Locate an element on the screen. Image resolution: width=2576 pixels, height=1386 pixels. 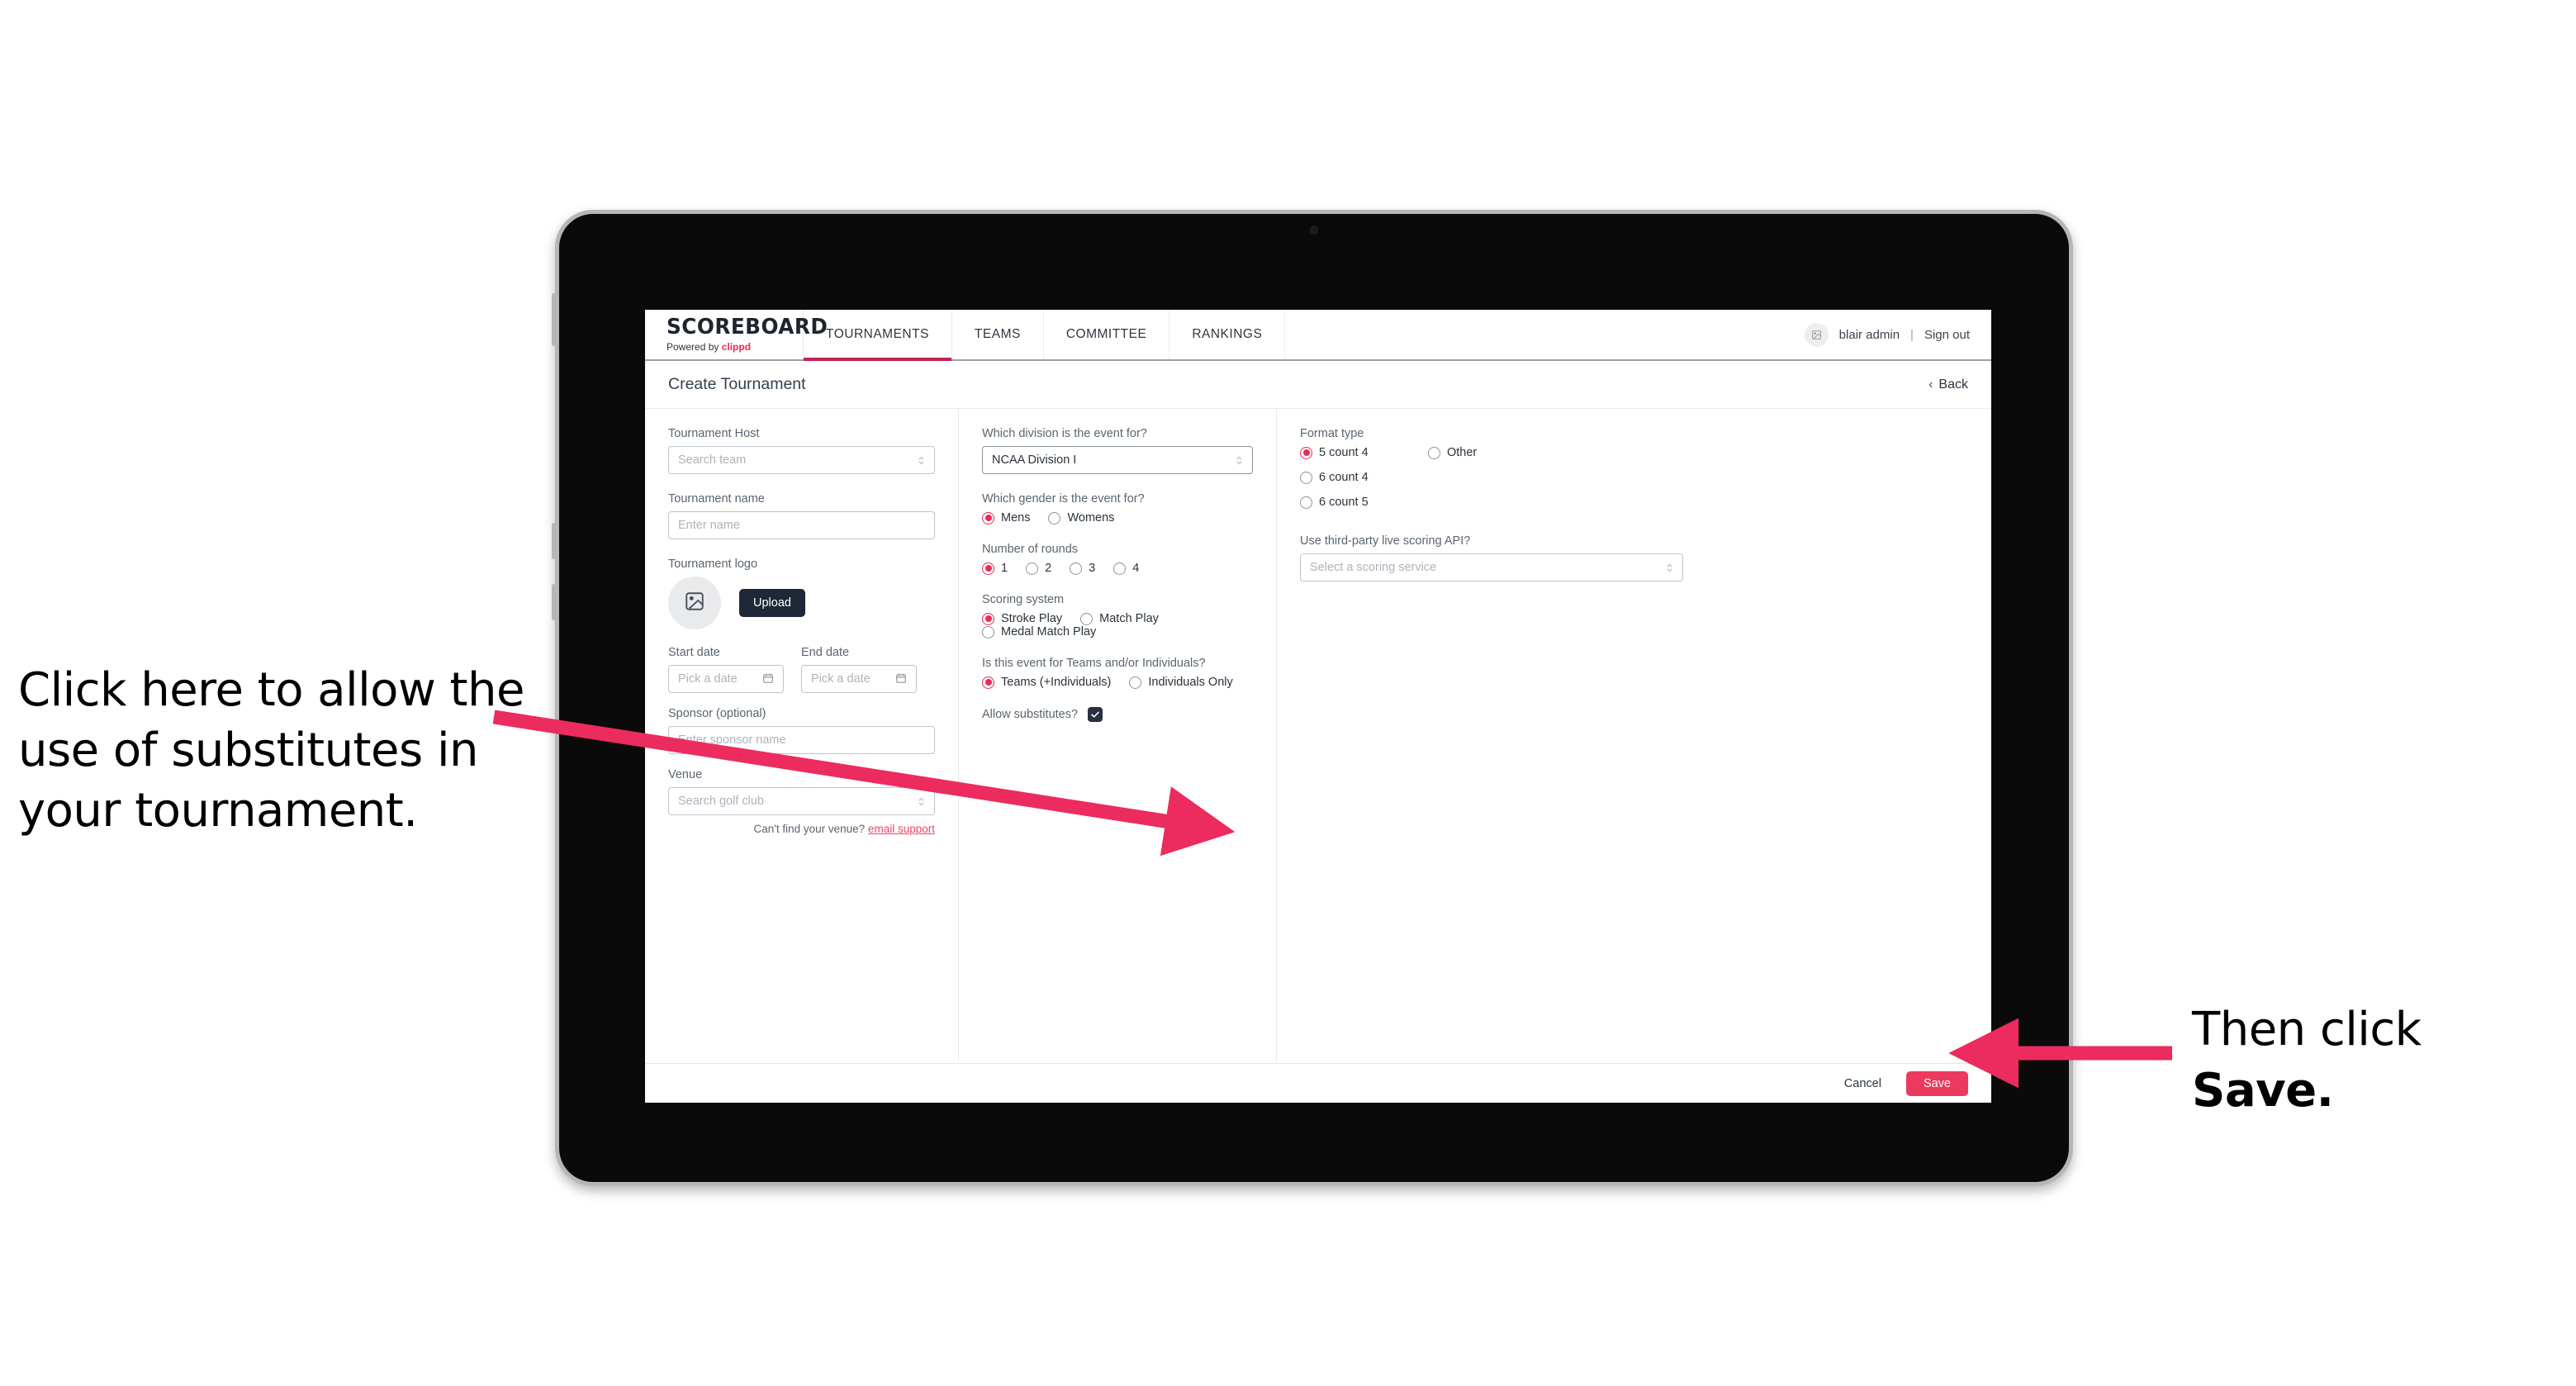
nav-tab-tournaments: TOURNAMENTS is located at coordinates (878, 335).